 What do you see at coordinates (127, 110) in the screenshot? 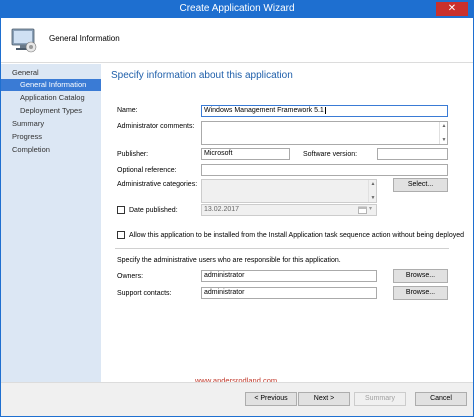
I see `name-label: Name:` at bounding box center [127, 110].